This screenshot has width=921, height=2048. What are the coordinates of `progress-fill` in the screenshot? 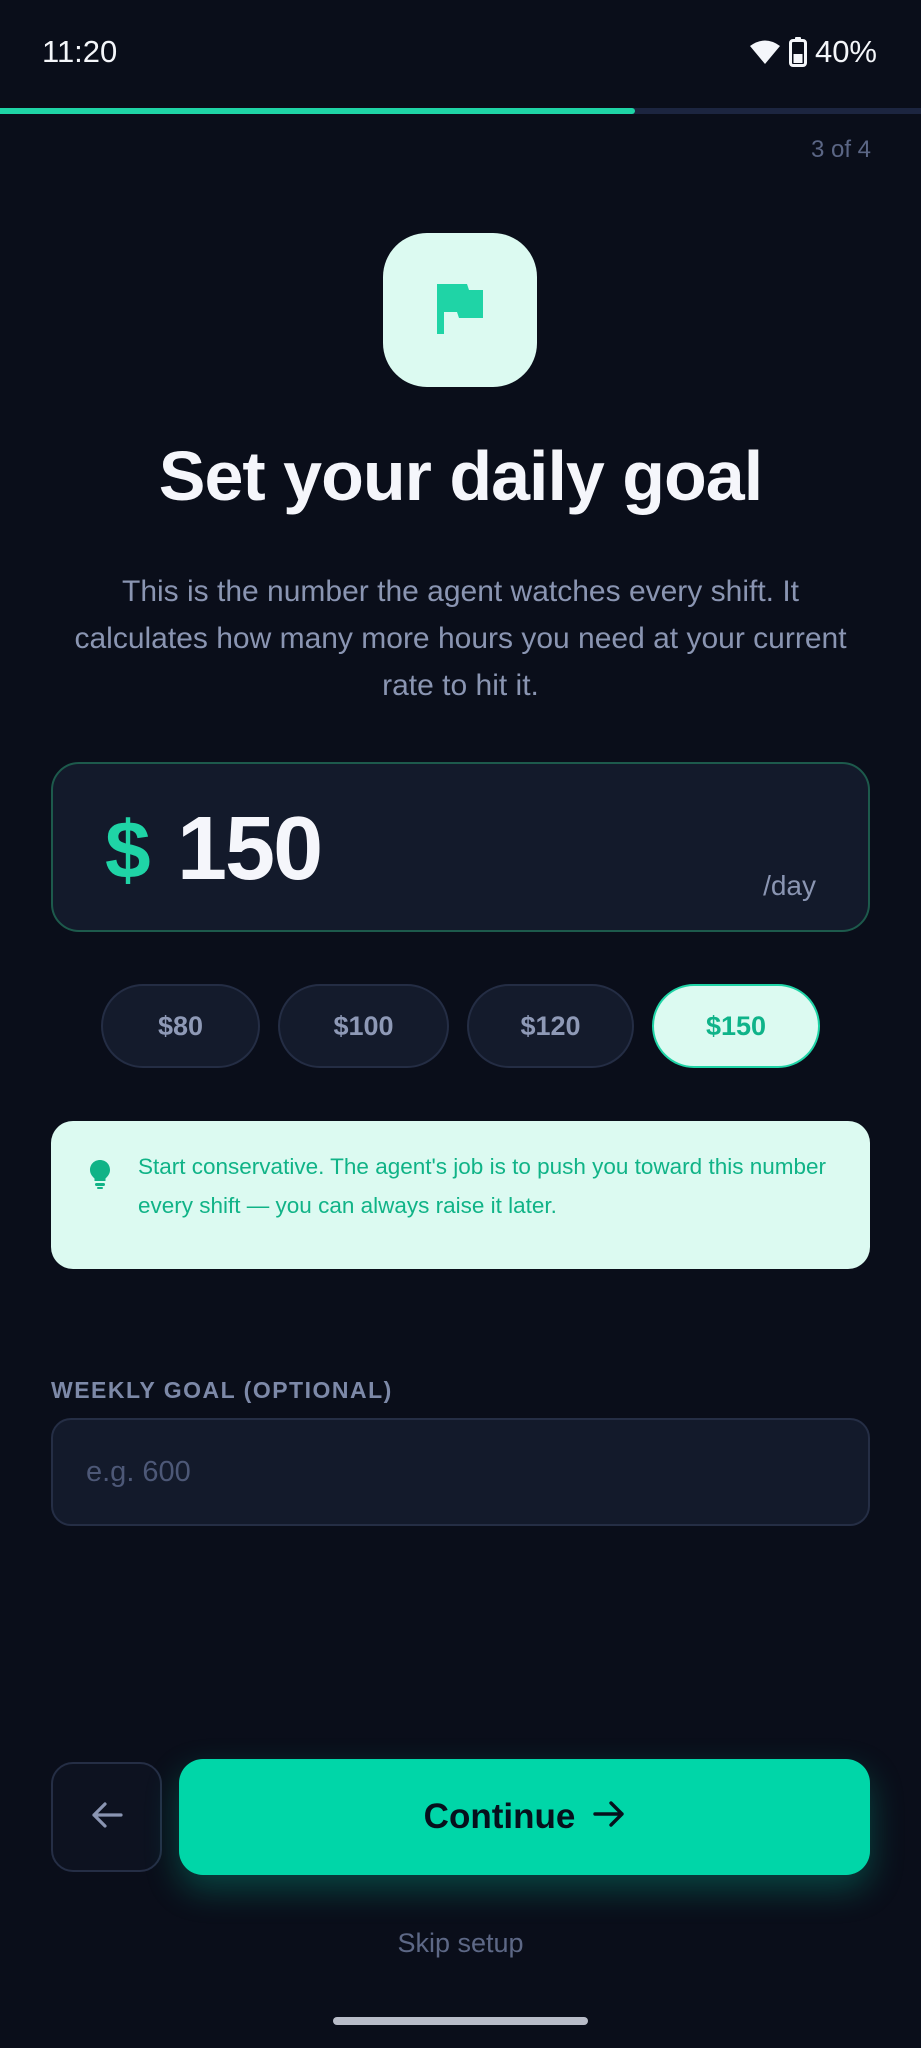 It's located at (317, 111).